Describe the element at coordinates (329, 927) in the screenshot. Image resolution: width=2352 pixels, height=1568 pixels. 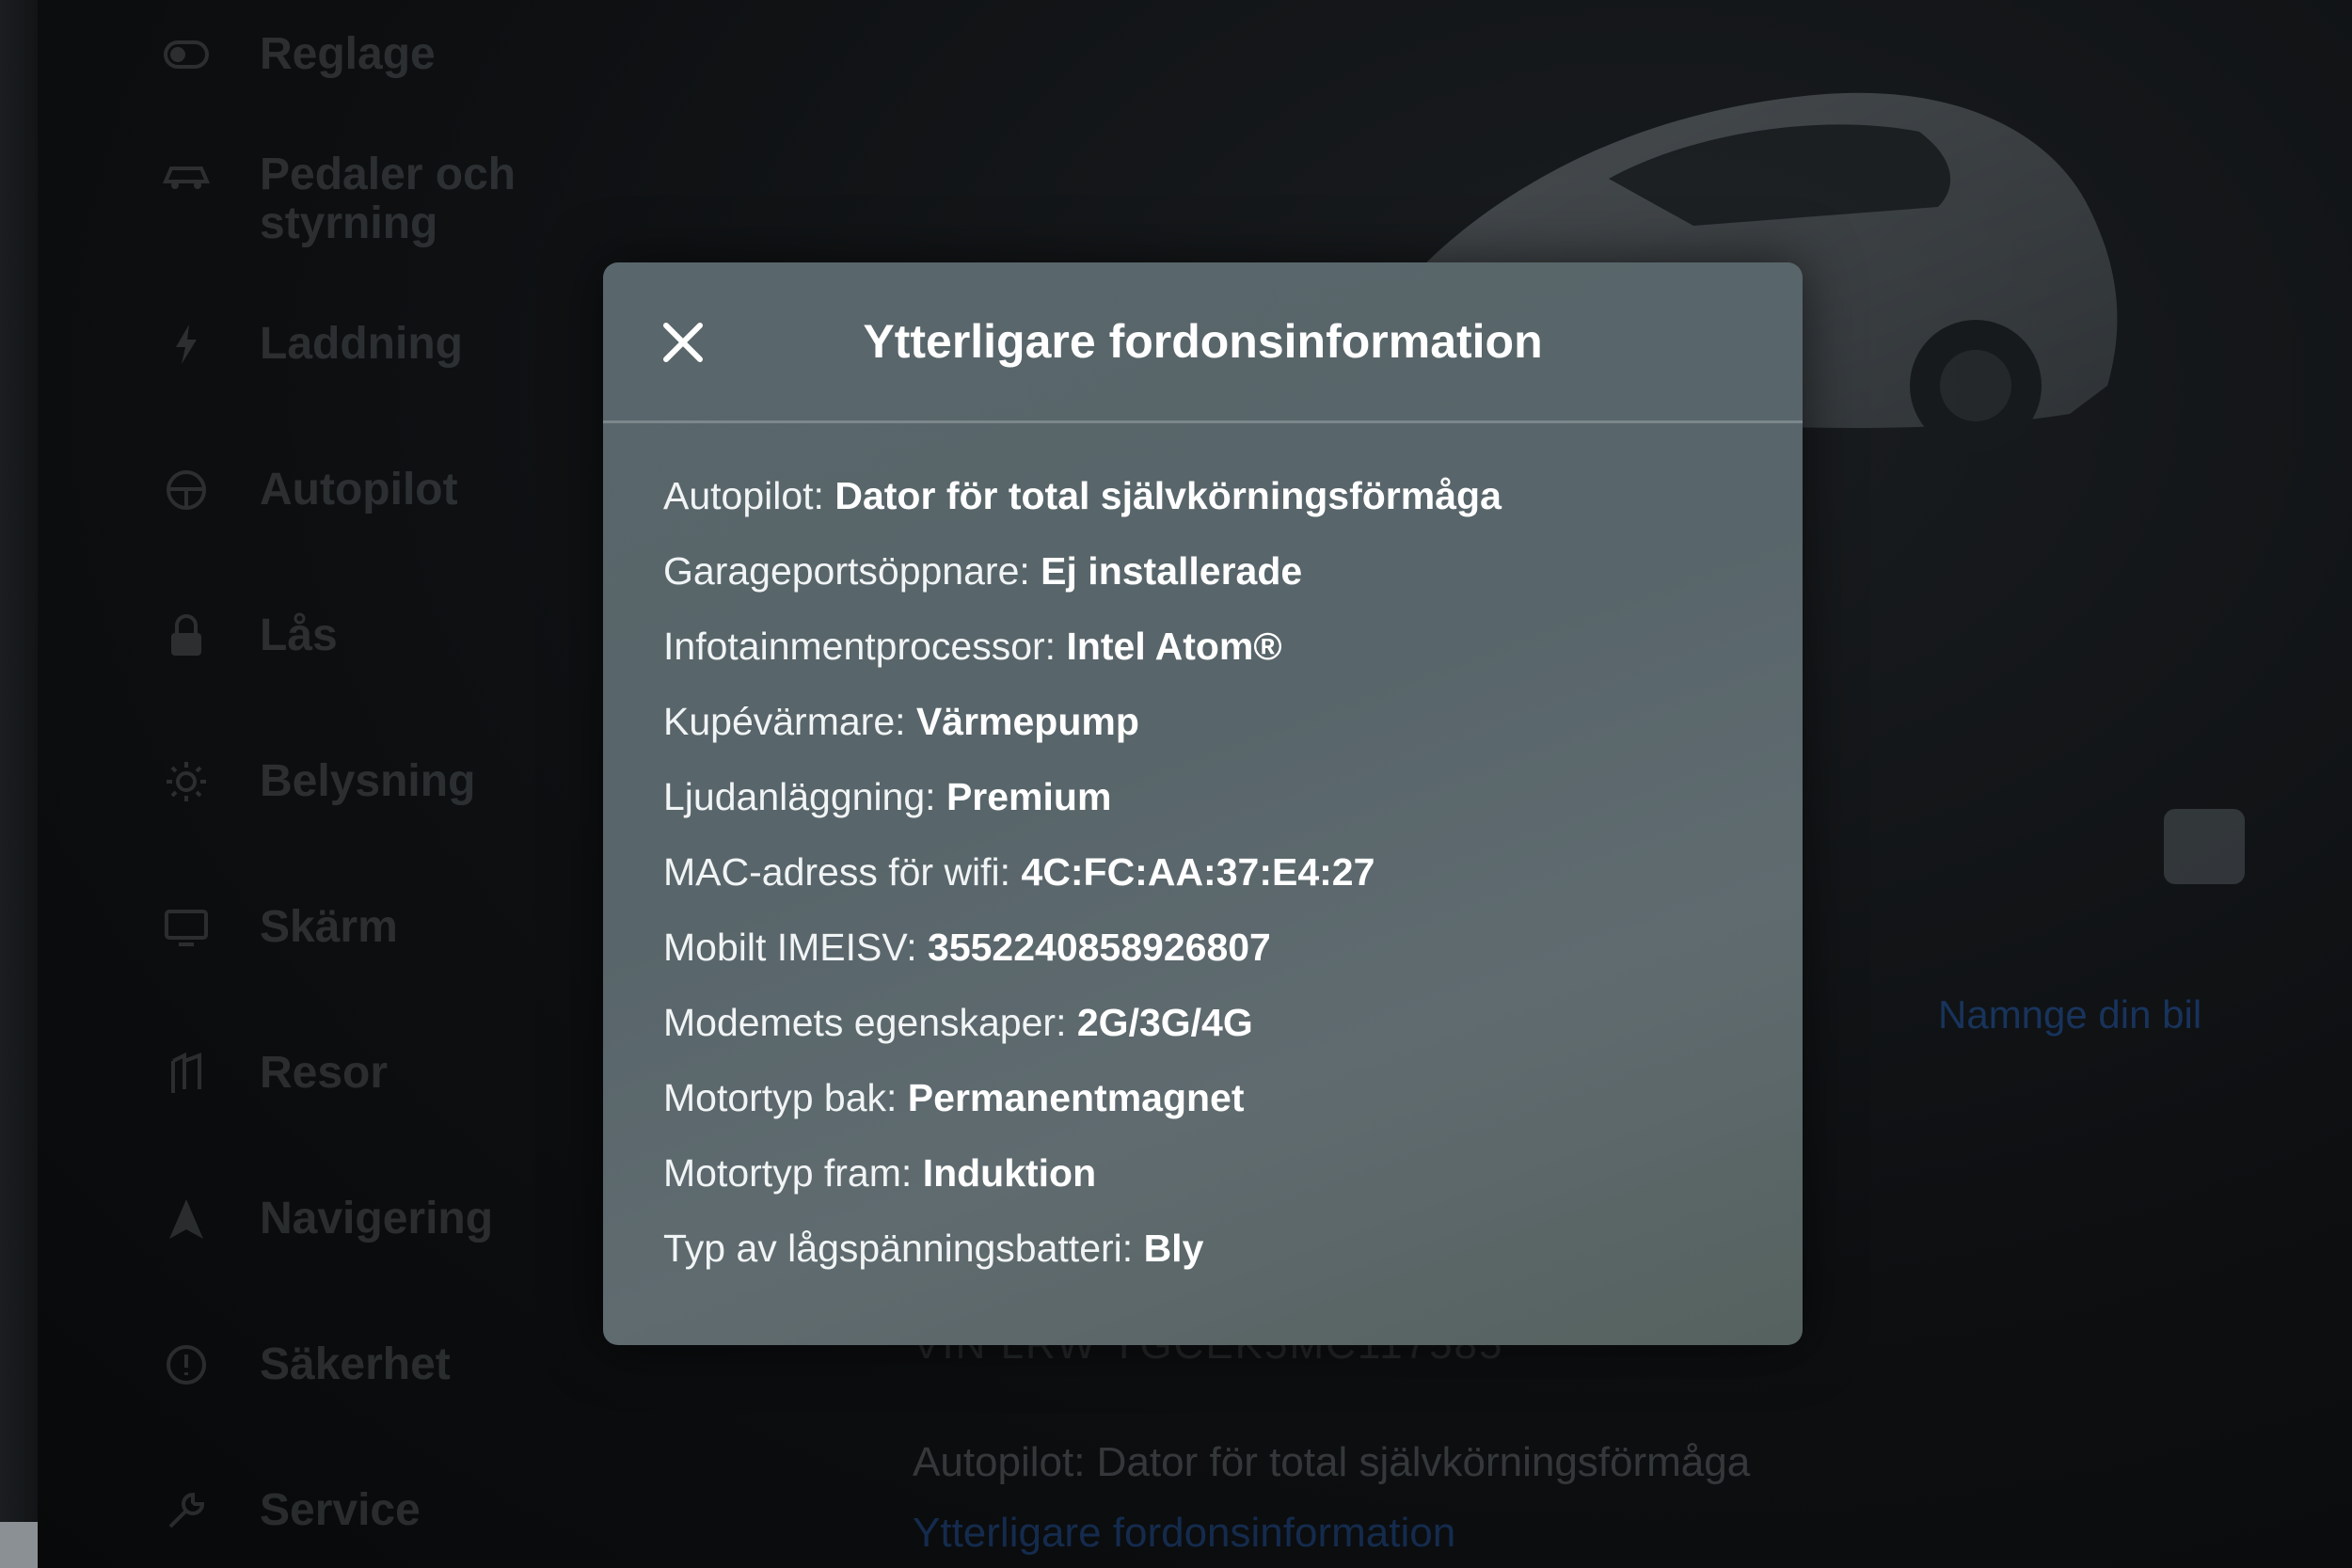
I see `sidebar-item-label: Skärm` at that location.